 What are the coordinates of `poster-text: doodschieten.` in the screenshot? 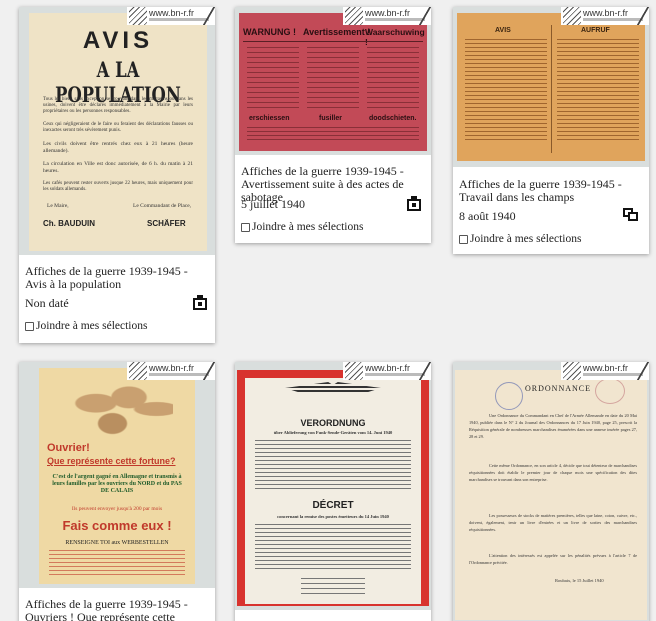 It's located at (393, 118).